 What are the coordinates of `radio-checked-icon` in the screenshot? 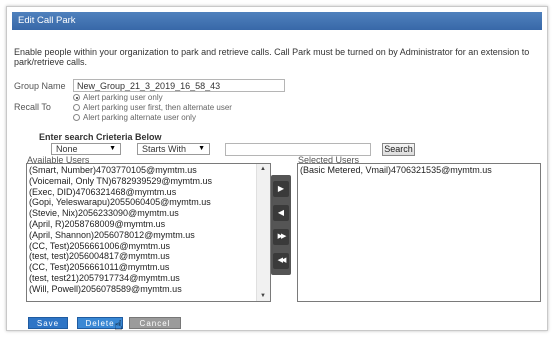 It's located at (76, 97).